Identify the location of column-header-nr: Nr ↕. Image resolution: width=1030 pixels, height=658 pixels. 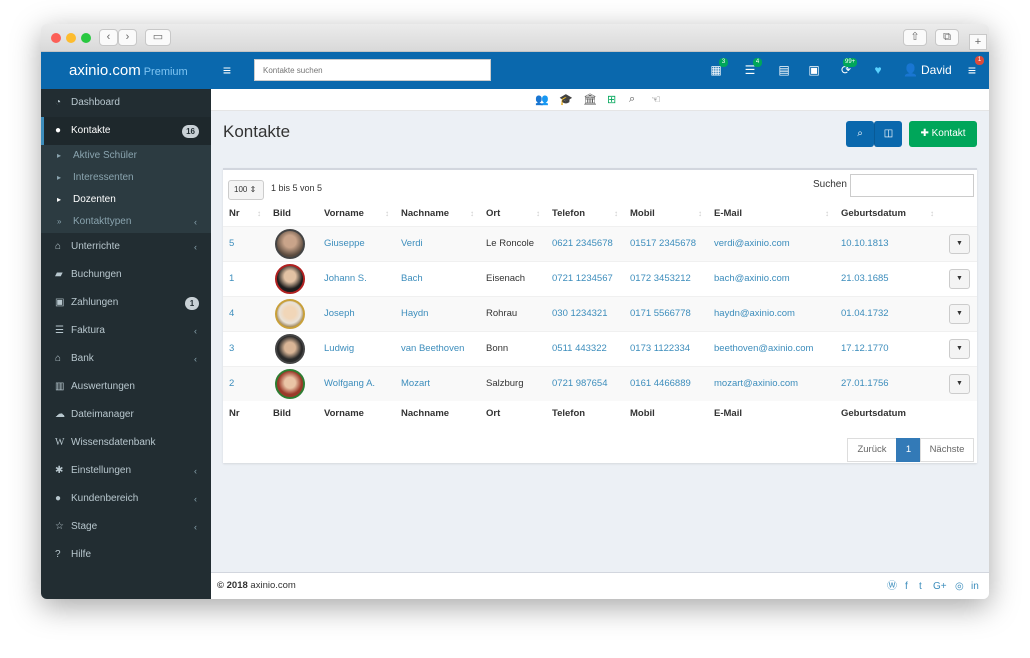
(245, 214).